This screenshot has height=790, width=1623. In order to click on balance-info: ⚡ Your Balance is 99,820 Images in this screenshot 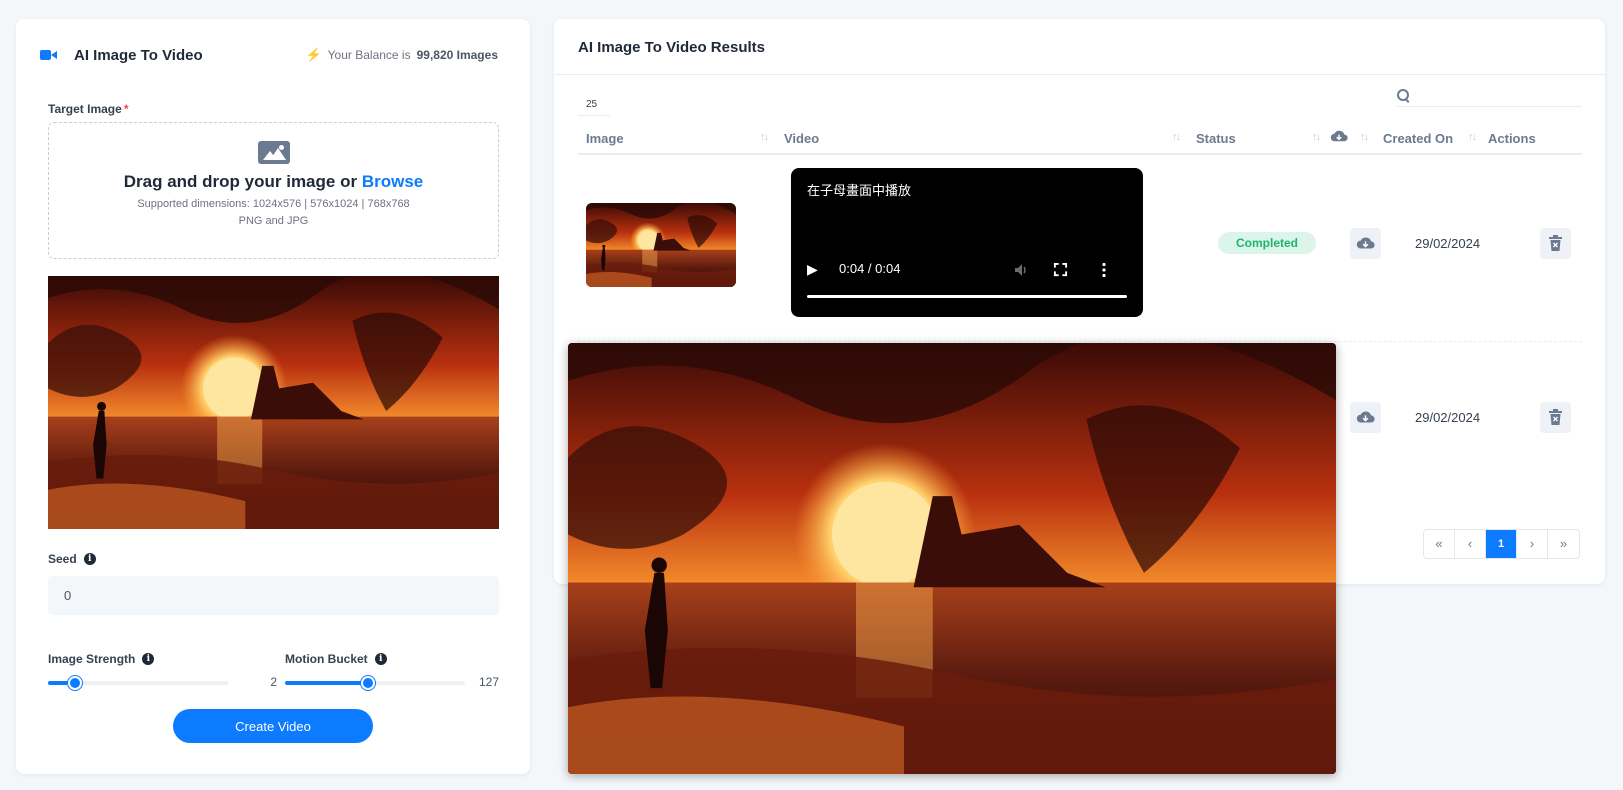, I will do `click(401, 55)`.